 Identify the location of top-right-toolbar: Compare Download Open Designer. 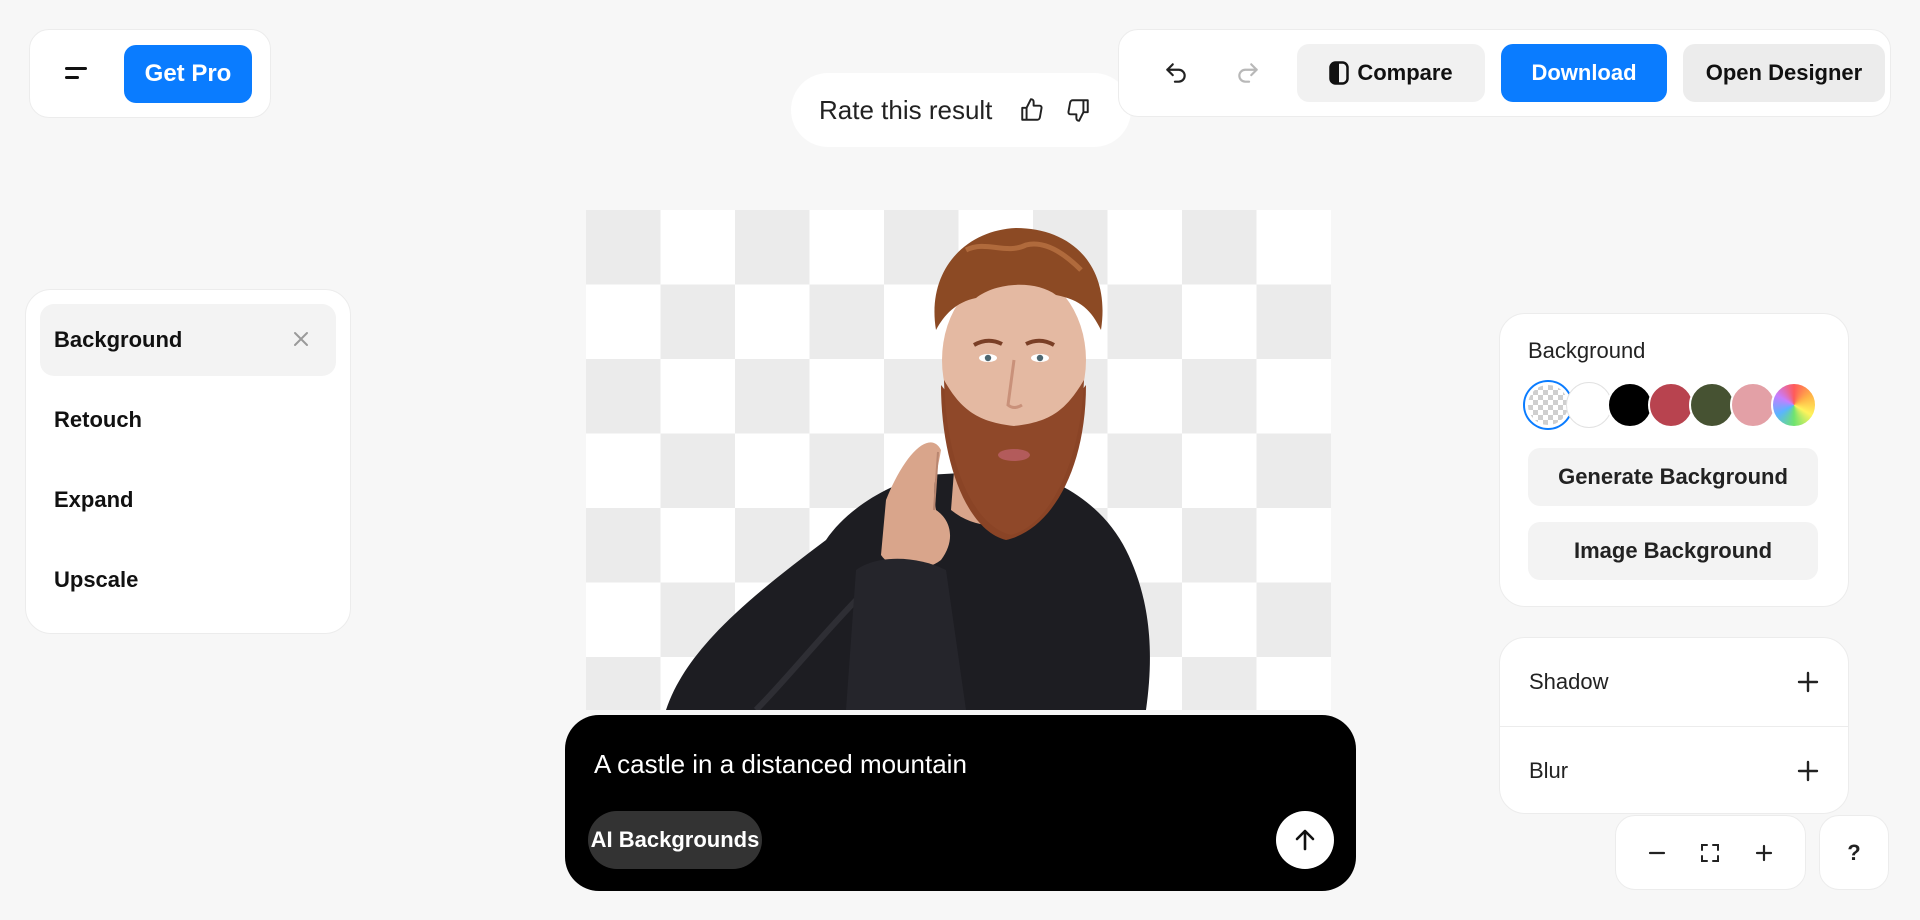
(1504, 73).